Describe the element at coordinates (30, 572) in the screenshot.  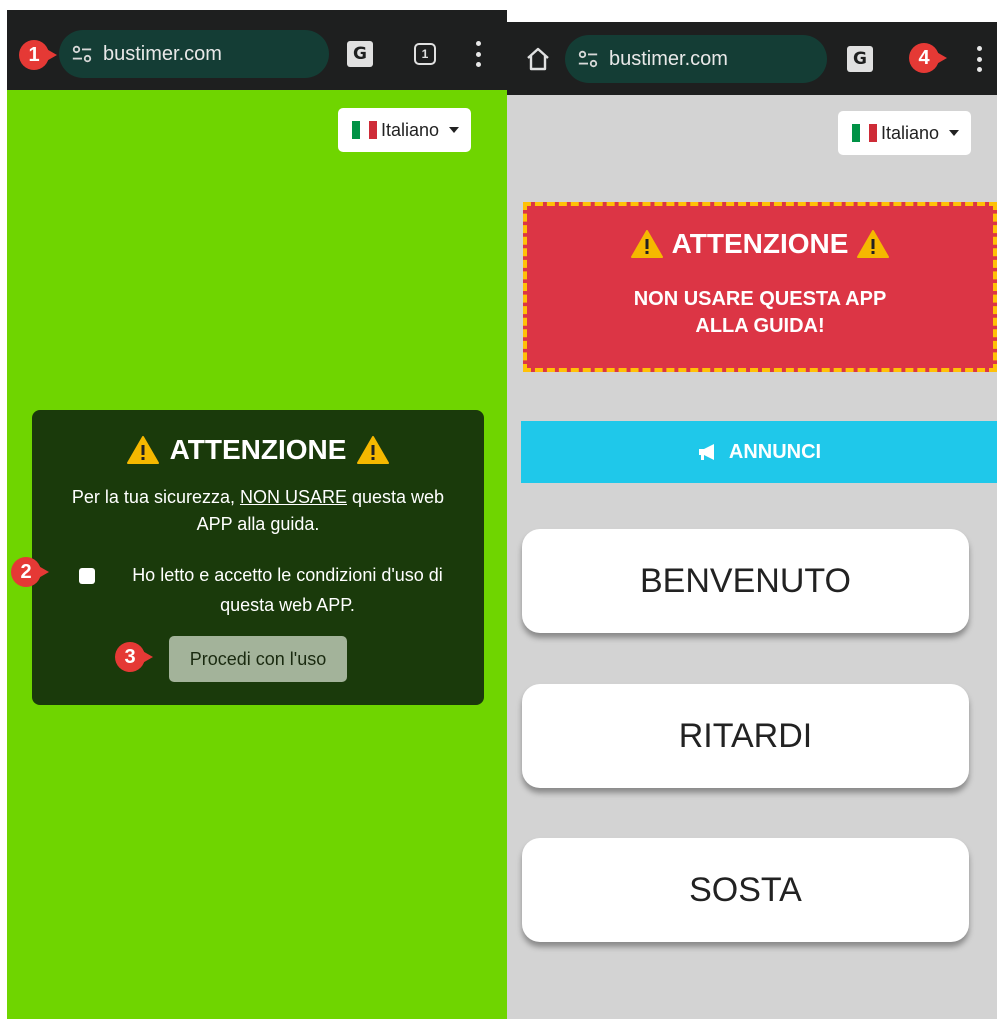
I see `step-marker-2: 2` at that location.